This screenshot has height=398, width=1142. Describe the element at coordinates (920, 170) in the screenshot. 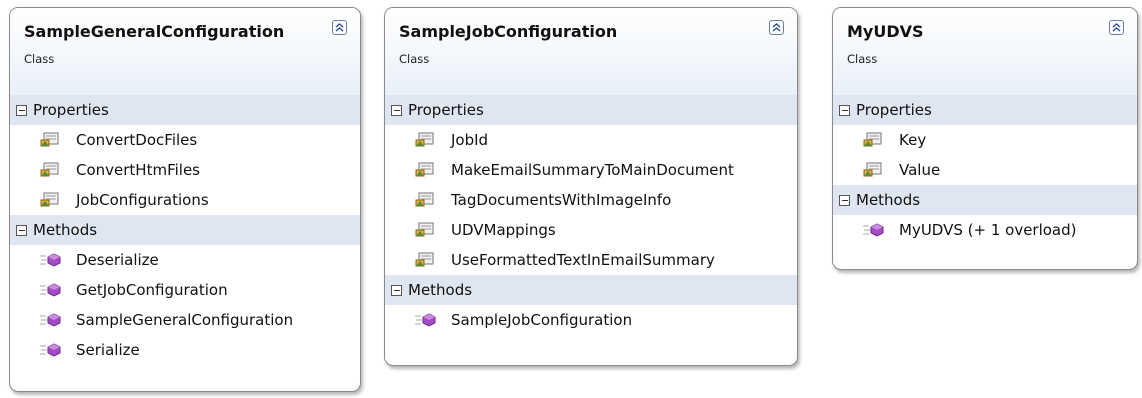

I see `property-name: Value` at that location.